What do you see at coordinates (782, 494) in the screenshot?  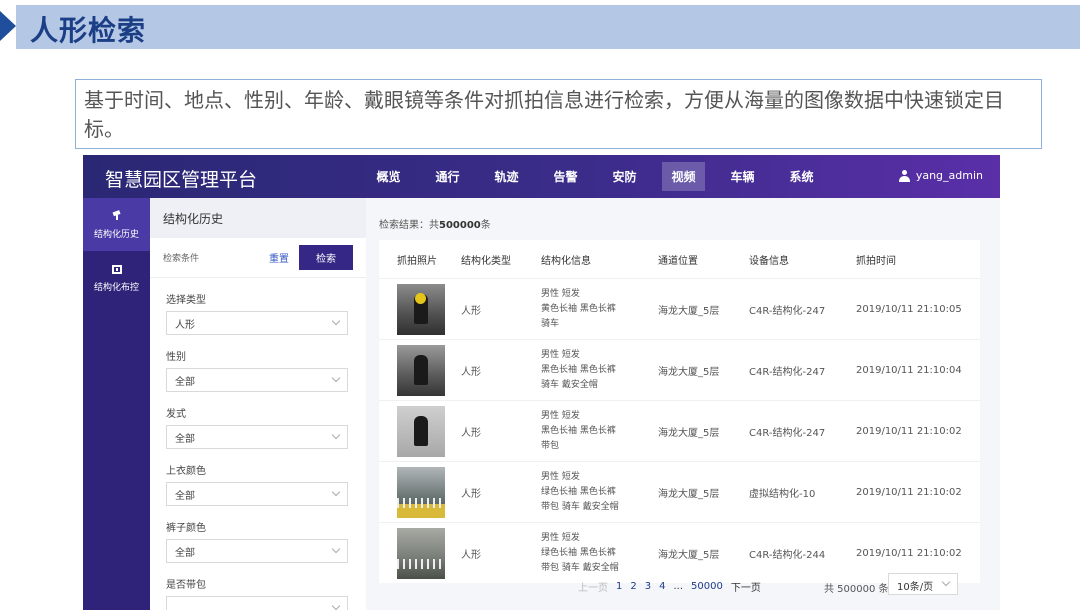 I see `row-device: 虚拟结构化-10` at bounding box center [782, 494].